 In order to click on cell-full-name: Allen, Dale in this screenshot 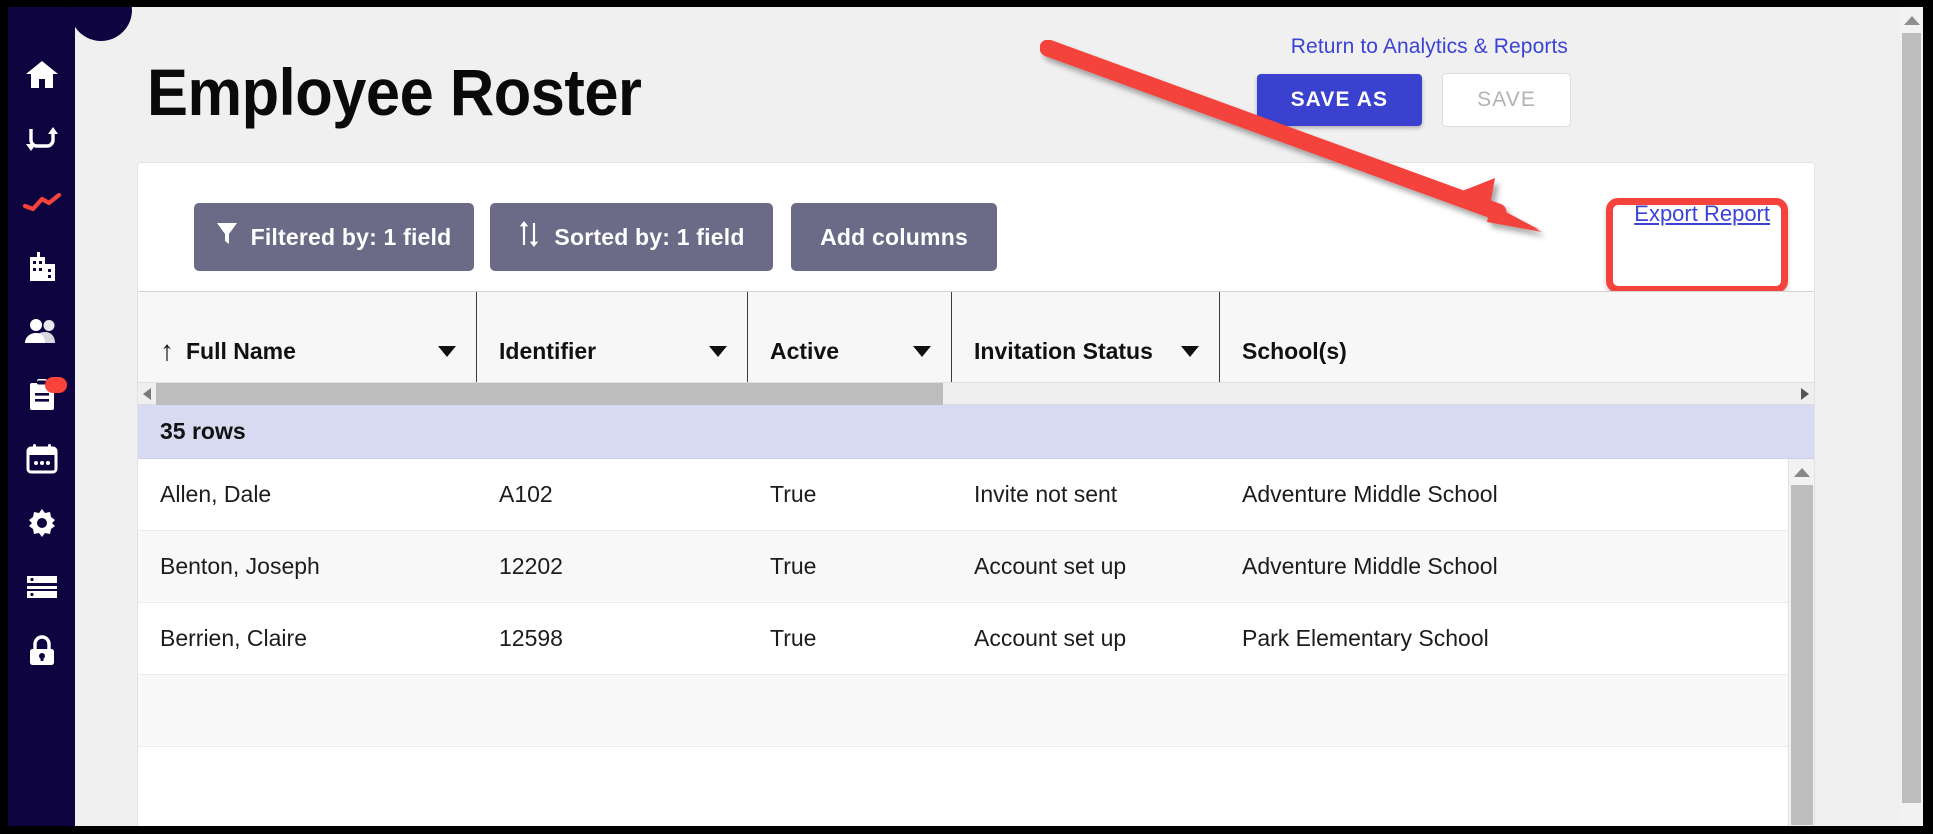, I will do `click(216, 494)`.